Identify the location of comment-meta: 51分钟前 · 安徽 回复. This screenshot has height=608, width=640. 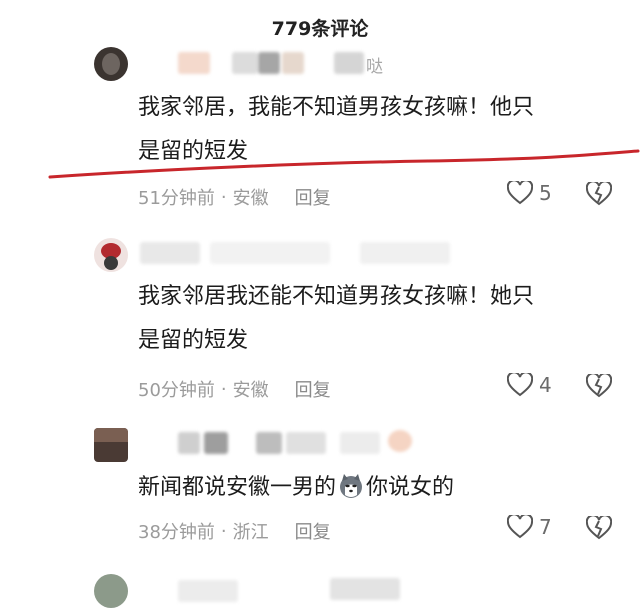
(234, 197).